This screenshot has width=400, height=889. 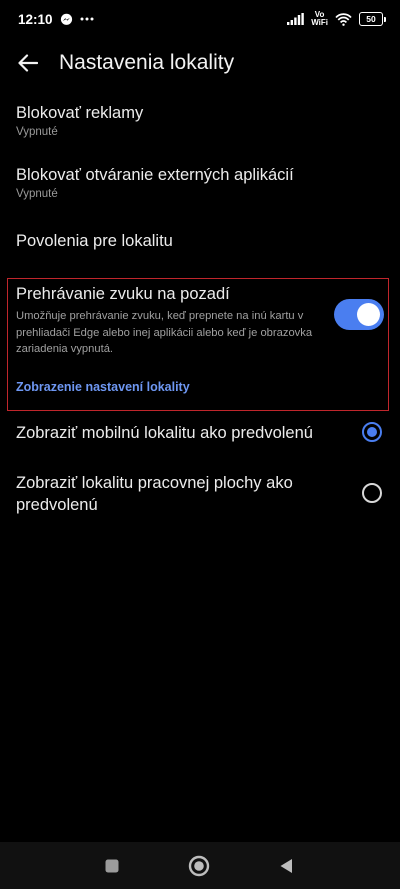 I want to click on app-bar: Nastavenia lokality, so click(x=200, y=63).